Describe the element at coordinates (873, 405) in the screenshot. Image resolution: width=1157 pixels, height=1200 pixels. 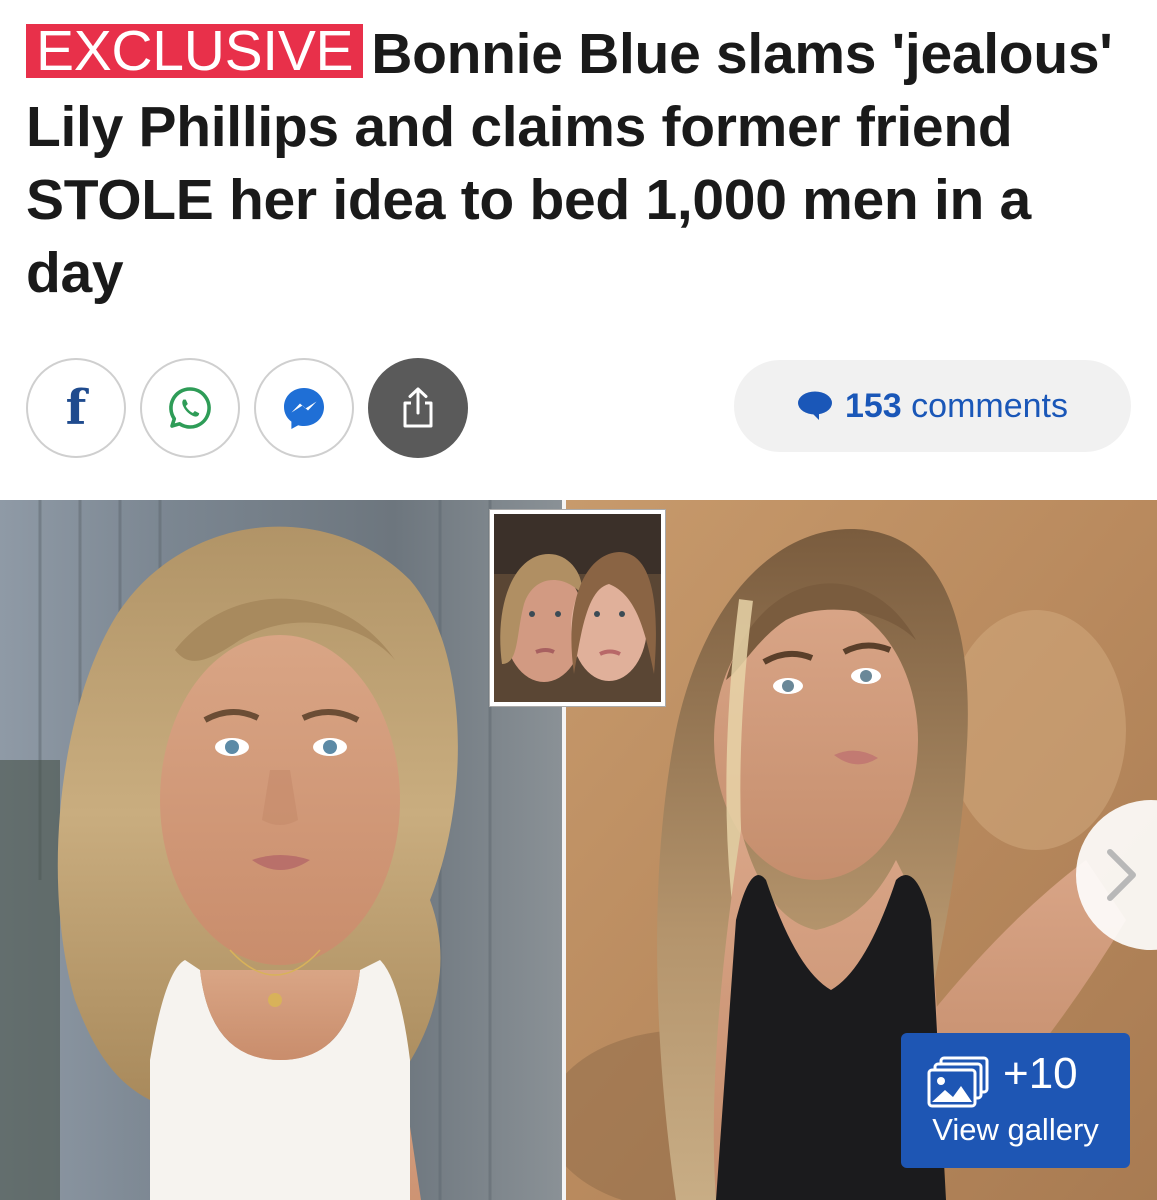
I see `comments-count: 153` at that location.